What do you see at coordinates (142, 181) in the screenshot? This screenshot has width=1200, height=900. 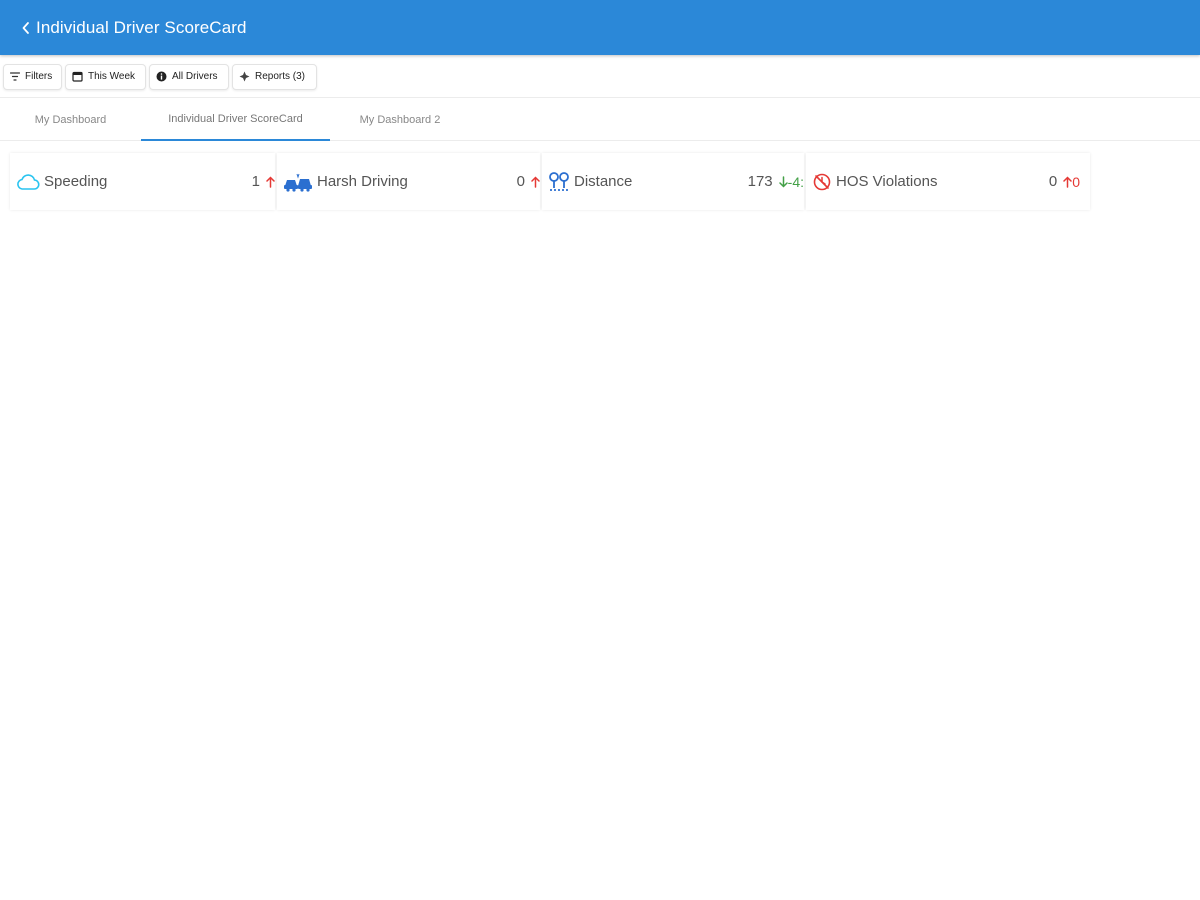 I see `speeding-card: Speeding 1` at bounding box center [142, 181].